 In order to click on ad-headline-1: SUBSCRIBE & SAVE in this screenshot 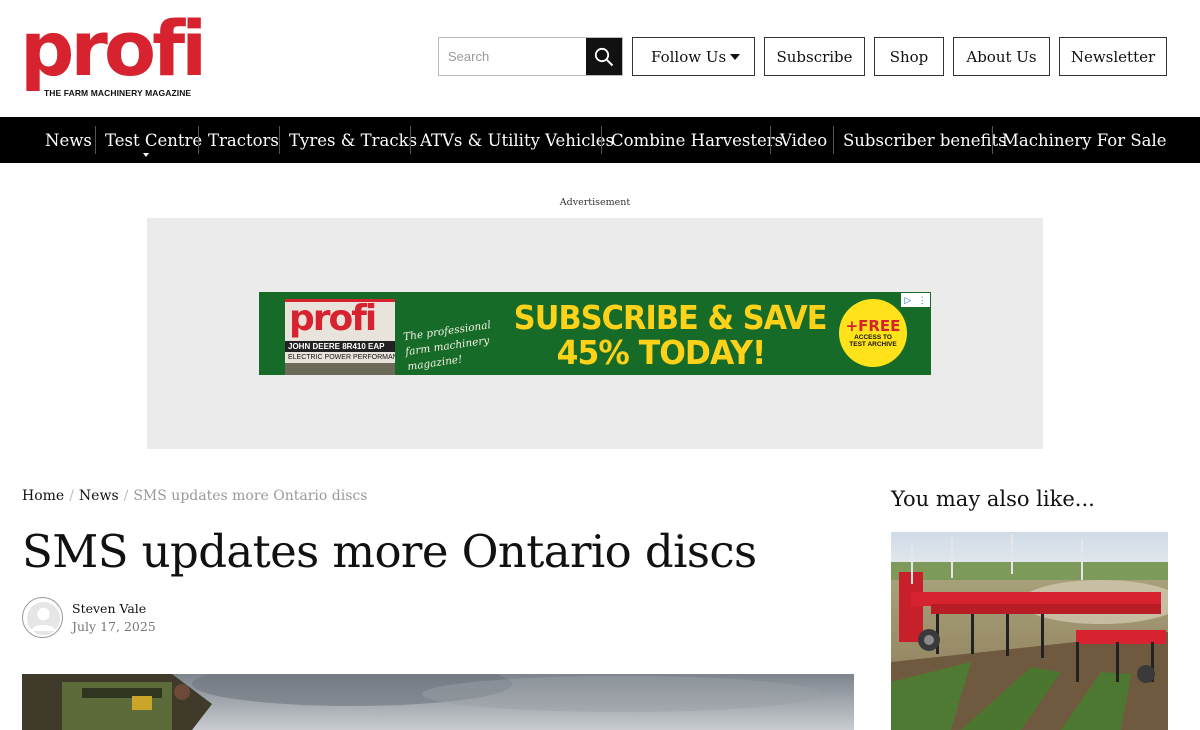, I will do `click(670, 317)`.